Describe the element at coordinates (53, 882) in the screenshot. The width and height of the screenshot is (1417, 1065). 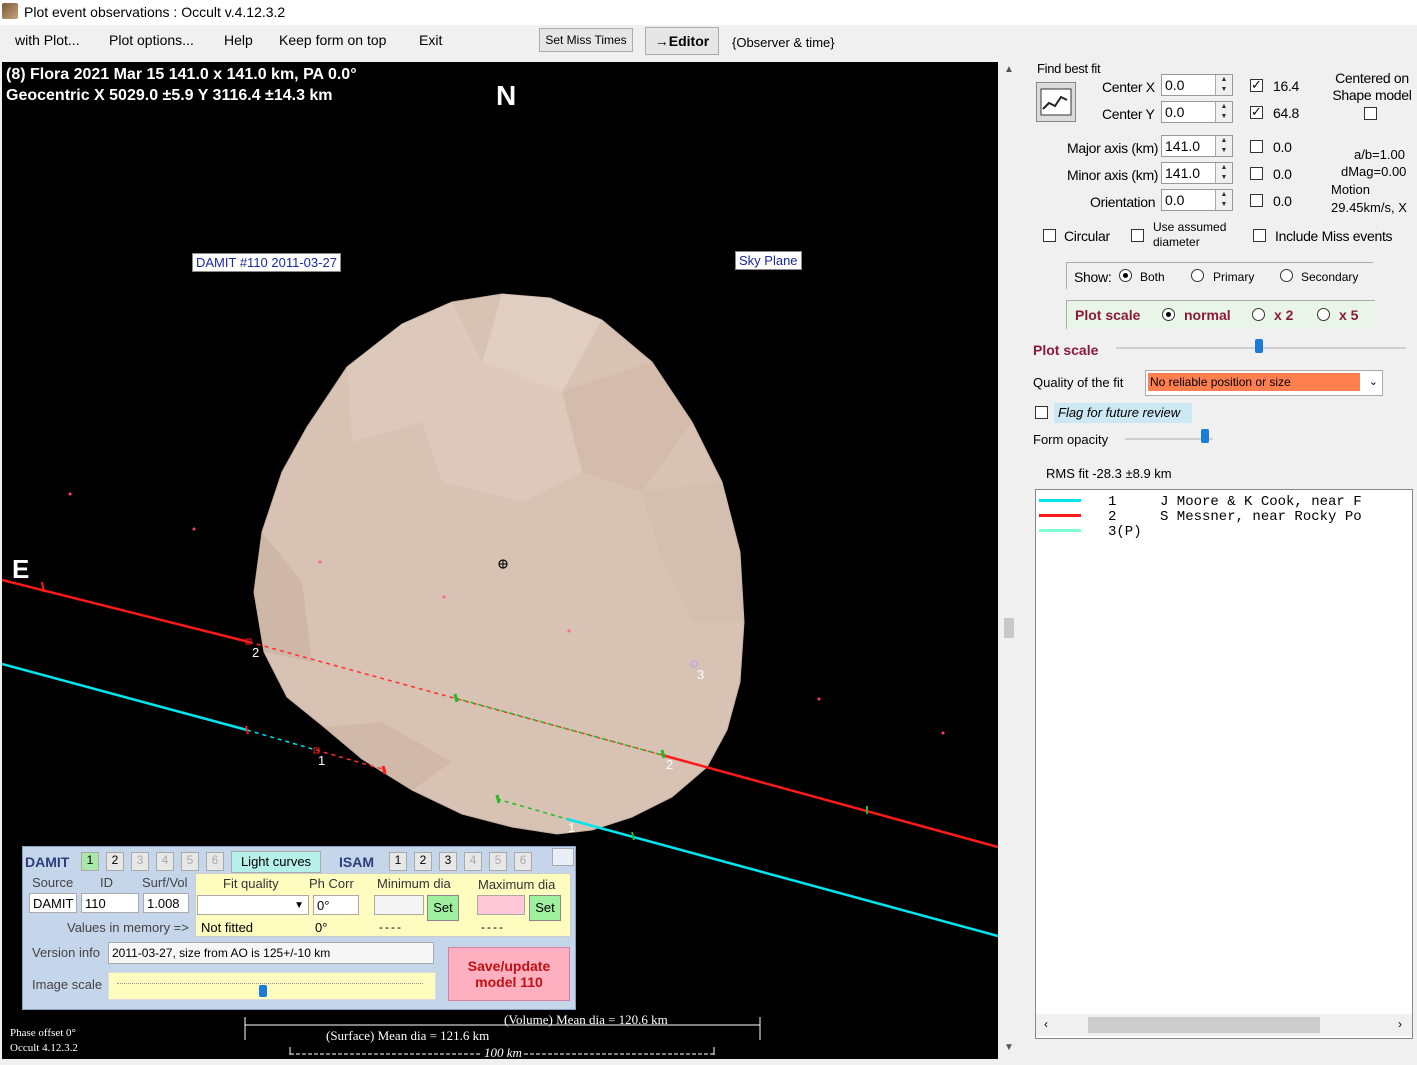
I see `source-header: Source` at that location.